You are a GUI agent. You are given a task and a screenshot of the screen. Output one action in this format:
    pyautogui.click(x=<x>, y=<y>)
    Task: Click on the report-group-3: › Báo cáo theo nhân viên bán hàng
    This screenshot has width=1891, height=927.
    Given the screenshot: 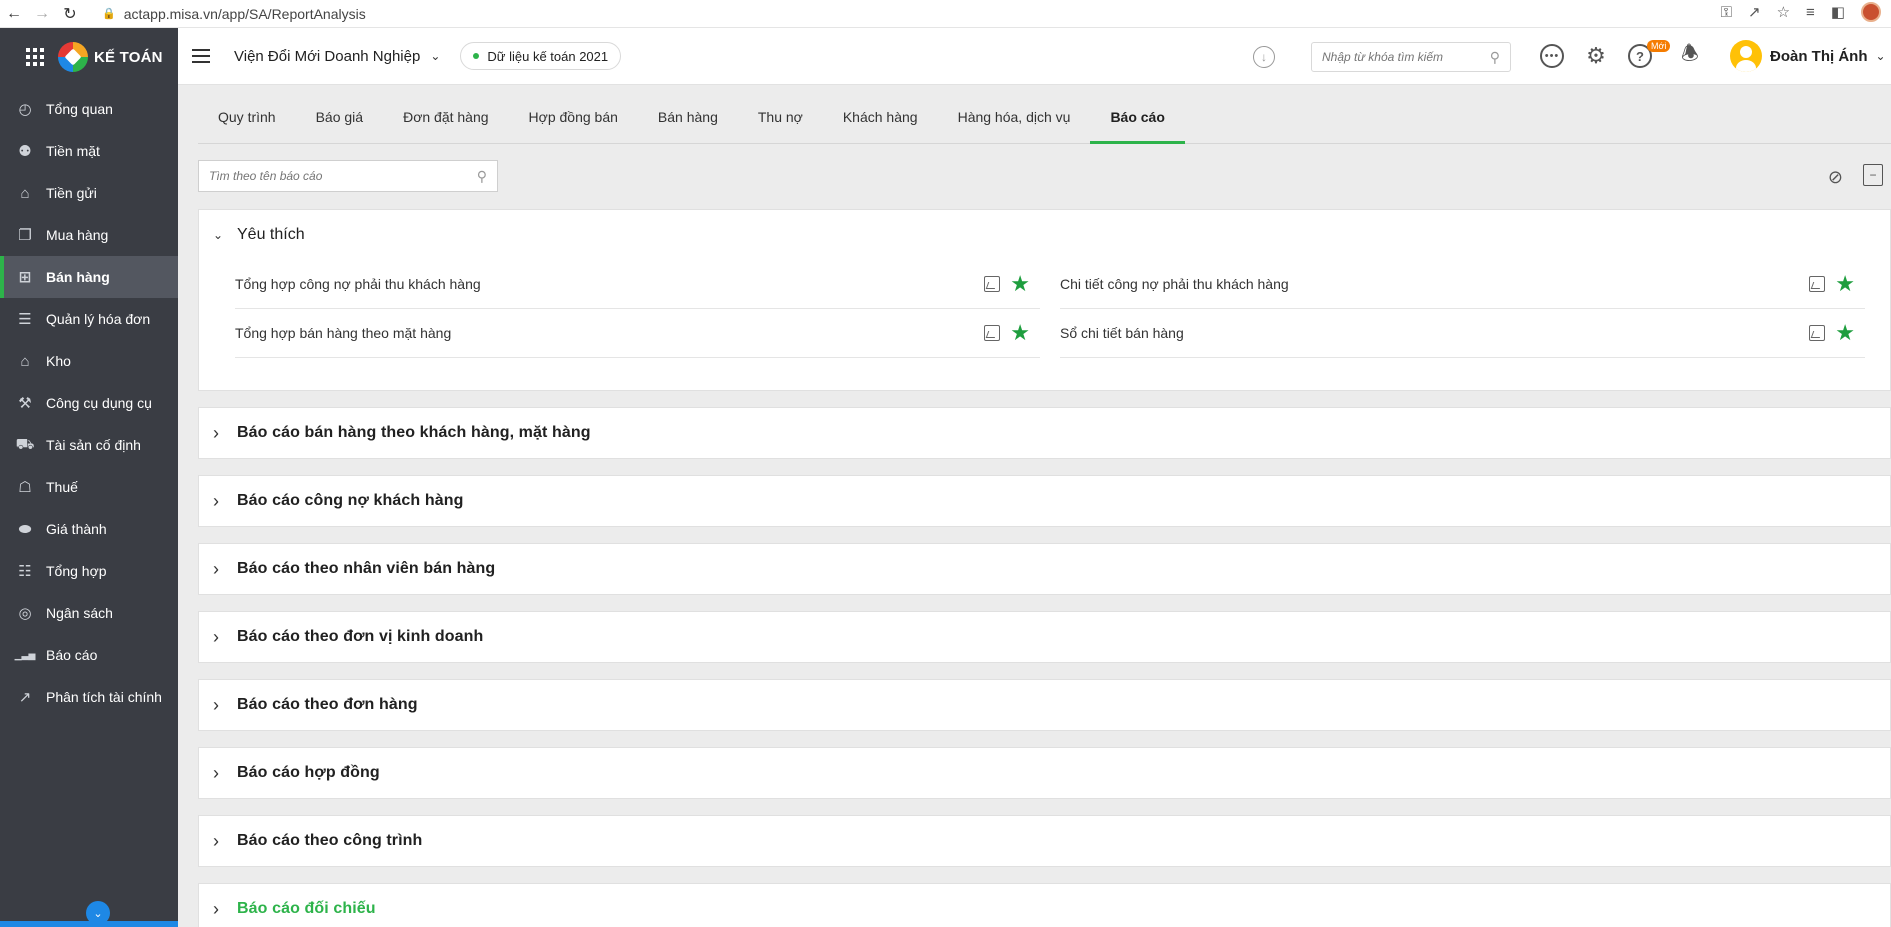 What is the action you would take?
    pyautogui.click(x=1044, y=569)
    